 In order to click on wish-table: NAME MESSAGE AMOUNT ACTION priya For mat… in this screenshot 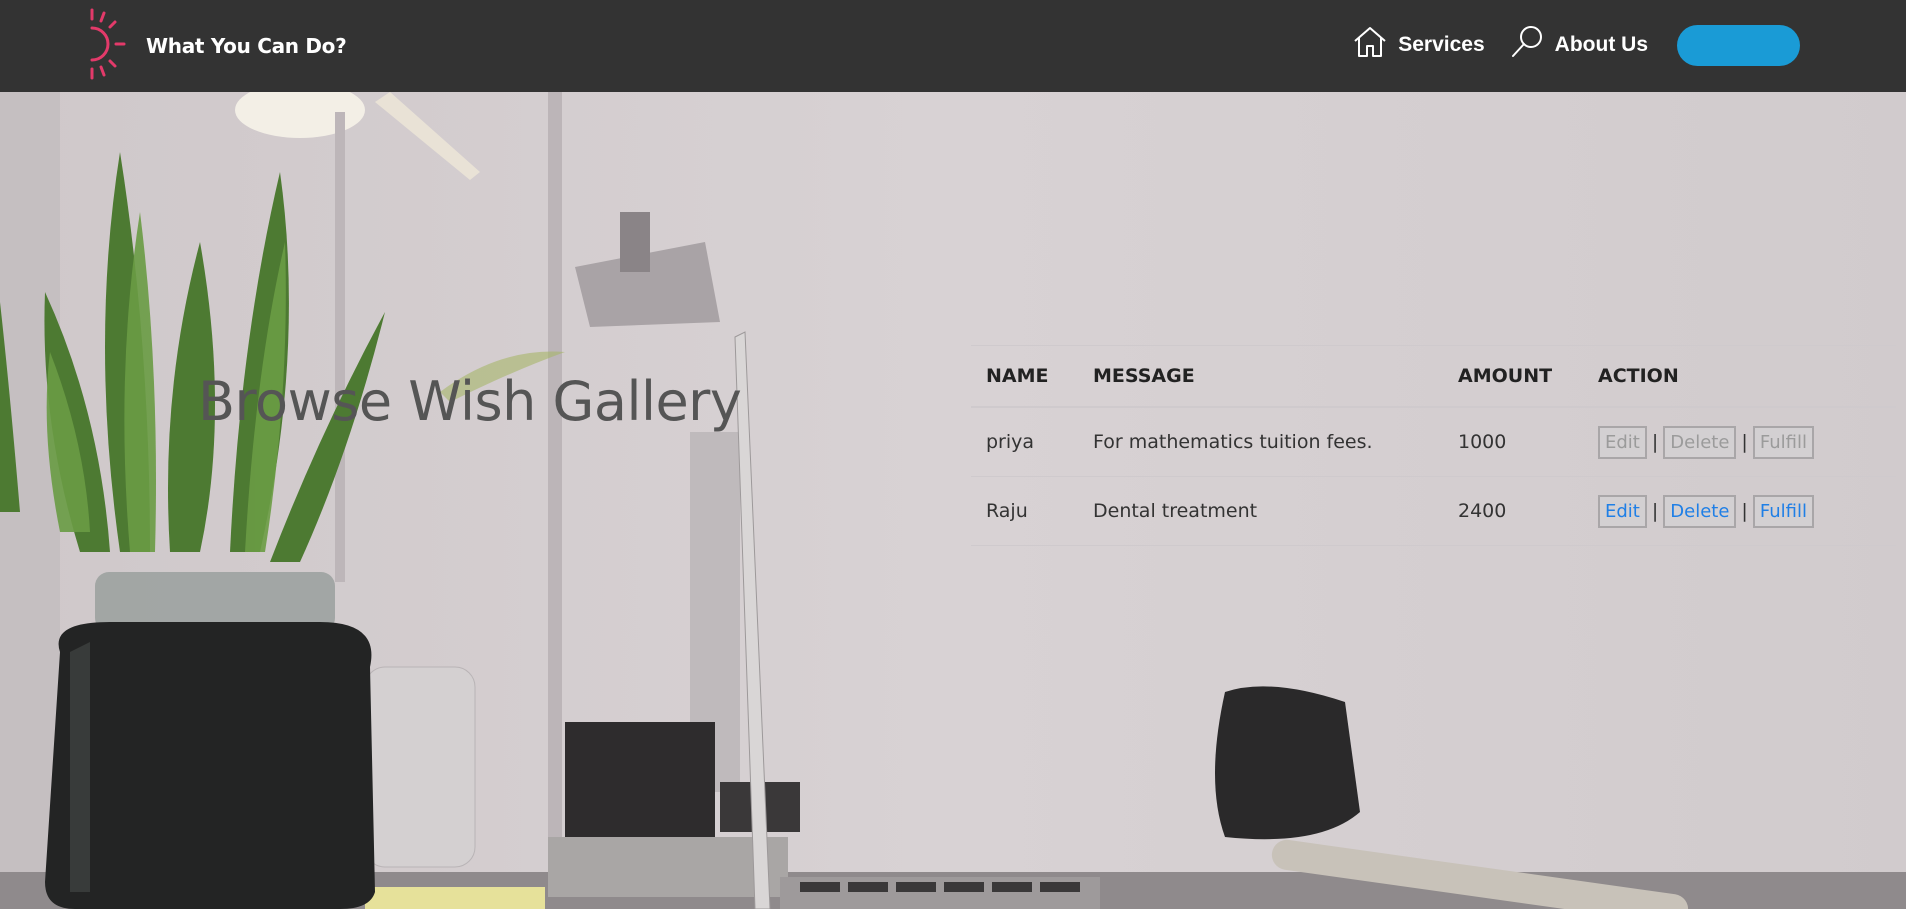, I will do `click(1433, 445)`.